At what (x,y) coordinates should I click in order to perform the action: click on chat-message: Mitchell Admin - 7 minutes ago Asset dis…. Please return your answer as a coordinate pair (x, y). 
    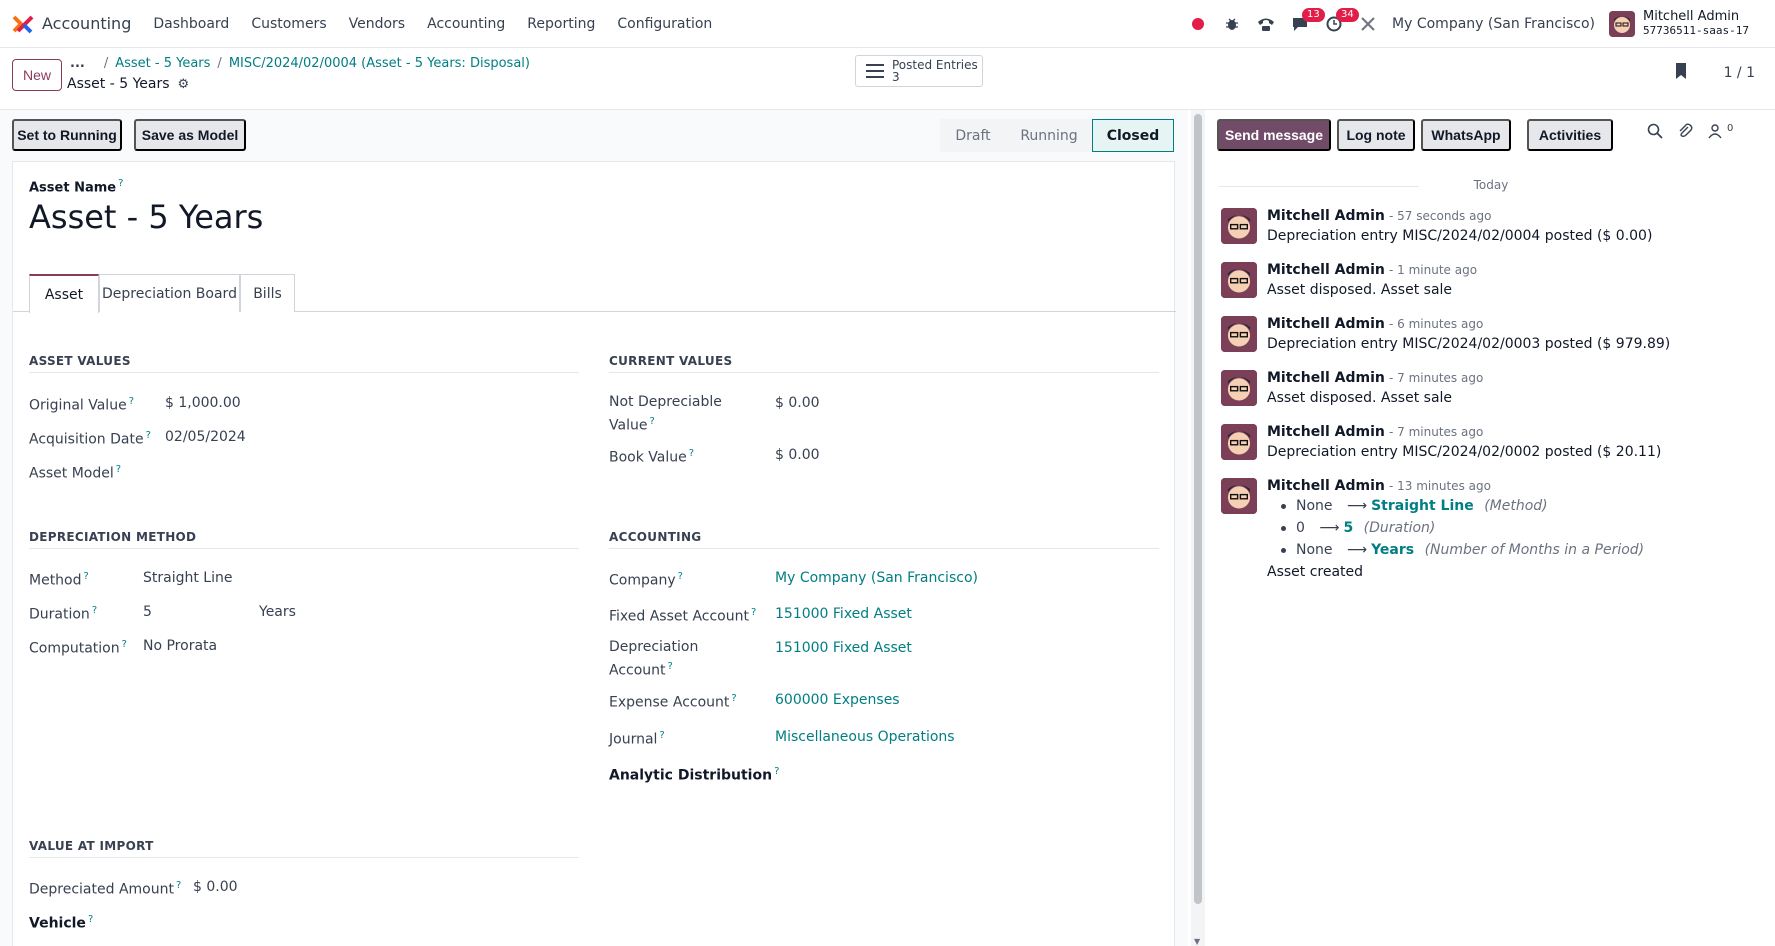
    Looking at the image, I should click on (1491, 395).